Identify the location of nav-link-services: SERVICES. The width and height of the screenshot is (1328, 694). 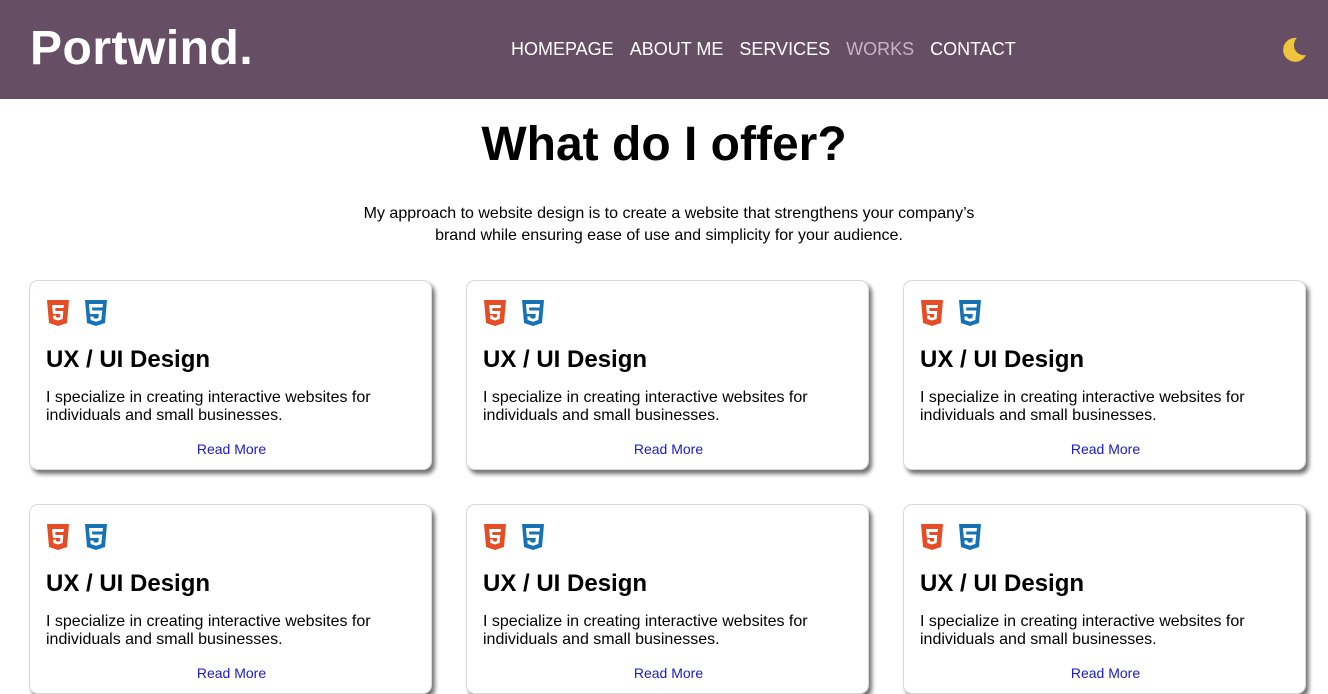
(784, 49).